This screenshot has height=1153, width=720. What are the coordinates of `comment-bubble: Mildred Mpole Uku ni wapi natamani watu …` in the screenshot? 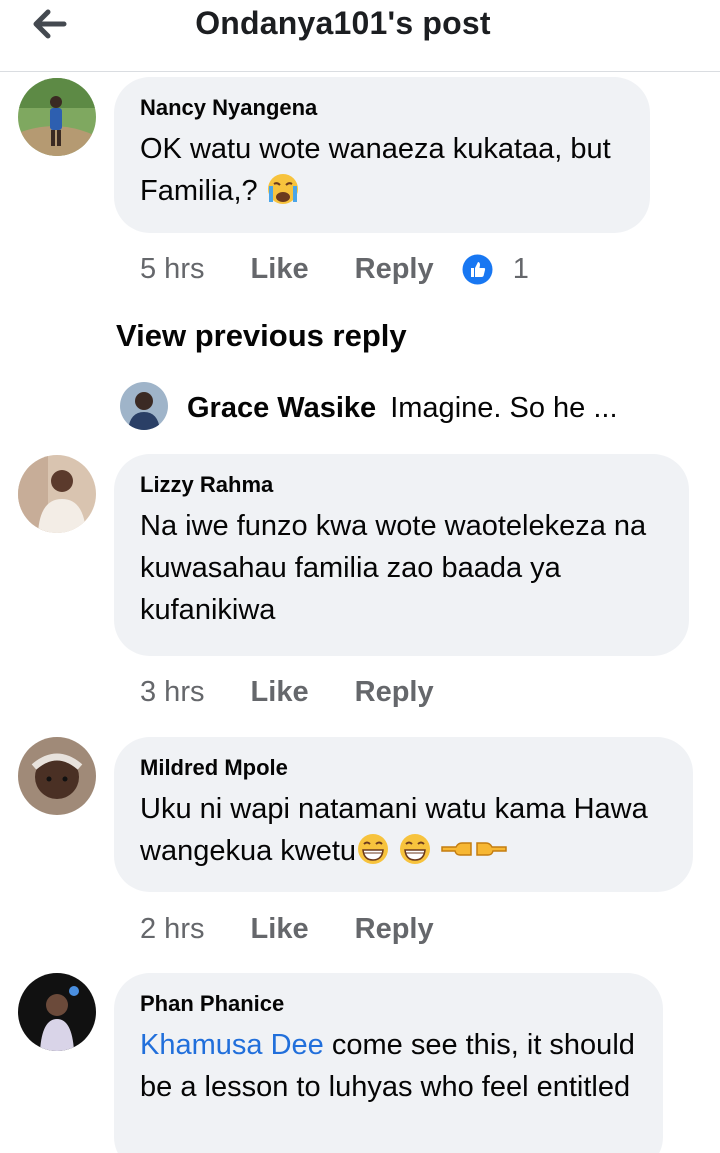 It's located at (403, 814).